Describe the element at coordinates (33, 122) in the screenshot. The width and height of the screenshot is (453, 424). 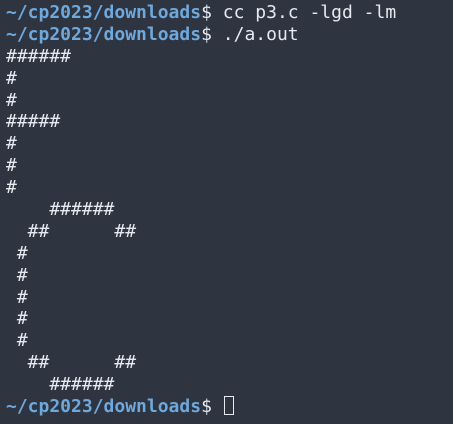
I see `output-line: #####` at that location.